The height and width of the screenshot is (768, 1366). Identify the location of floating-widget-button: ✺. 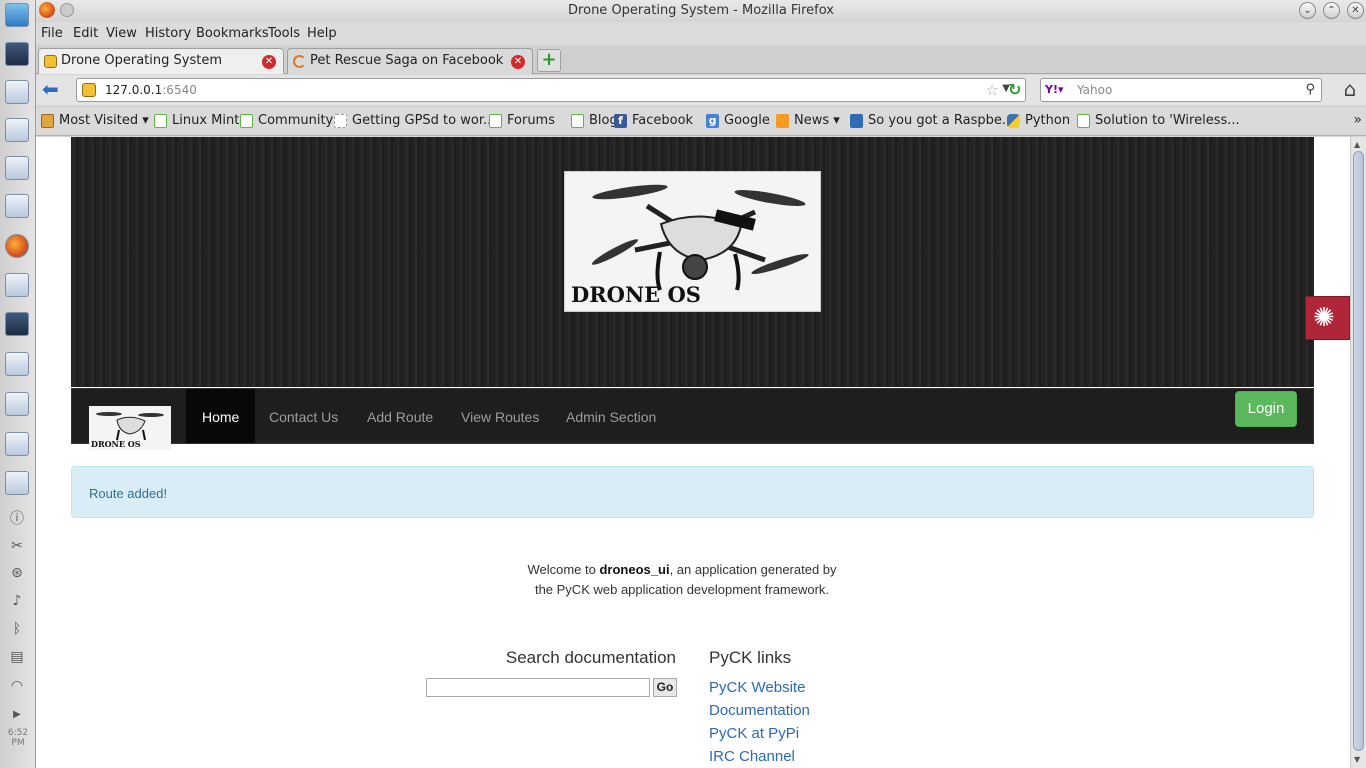
(1327, 318).